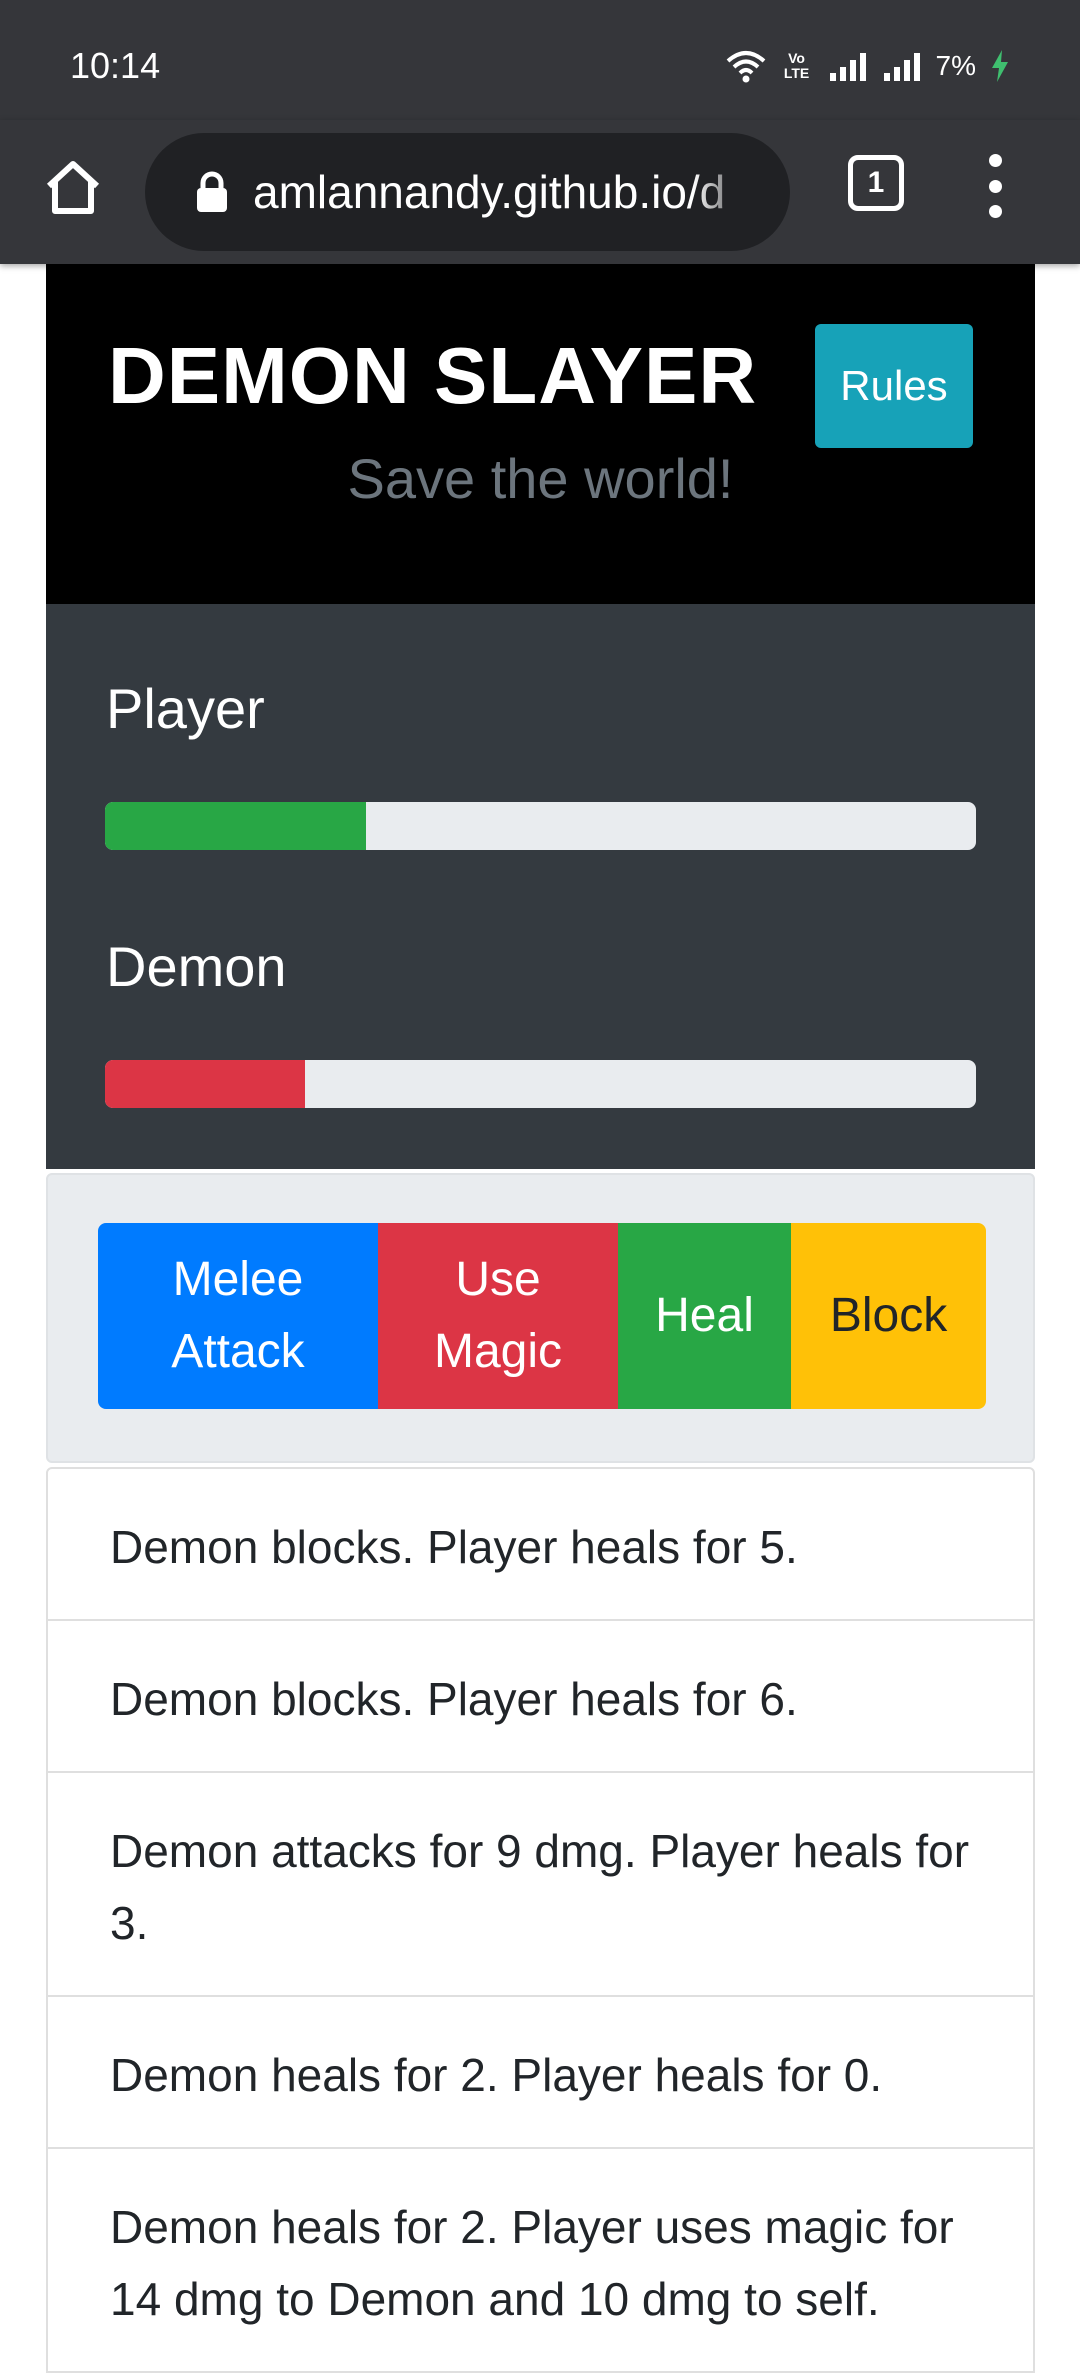  I want to click on log-item: Demon blocks. Player heals for 5., so click(540, 1545).